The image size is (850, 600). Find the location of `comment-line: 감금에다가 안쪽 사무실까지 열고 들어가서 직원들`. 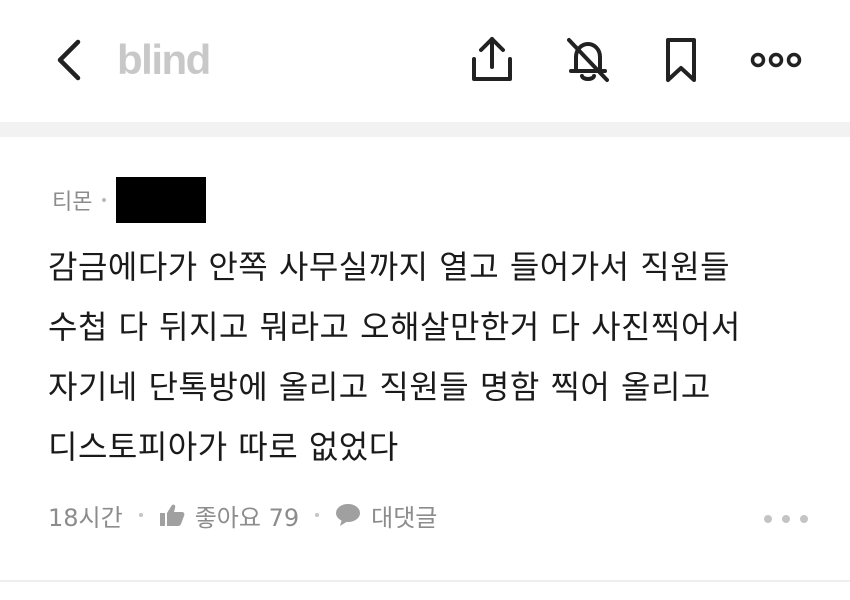

comment-line: 감금에다가 안쪽 사무실까지 열고 들어가서 직원들 is located at coordinates (389, 267).